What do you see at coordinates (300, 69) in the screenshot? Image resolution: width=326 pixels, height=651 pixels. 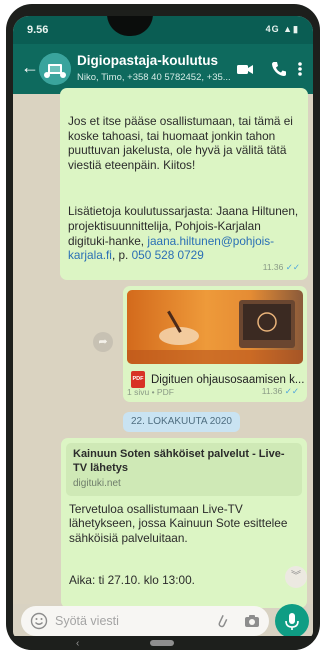 I see `more-options-icon` at bounding box center [300, 69].